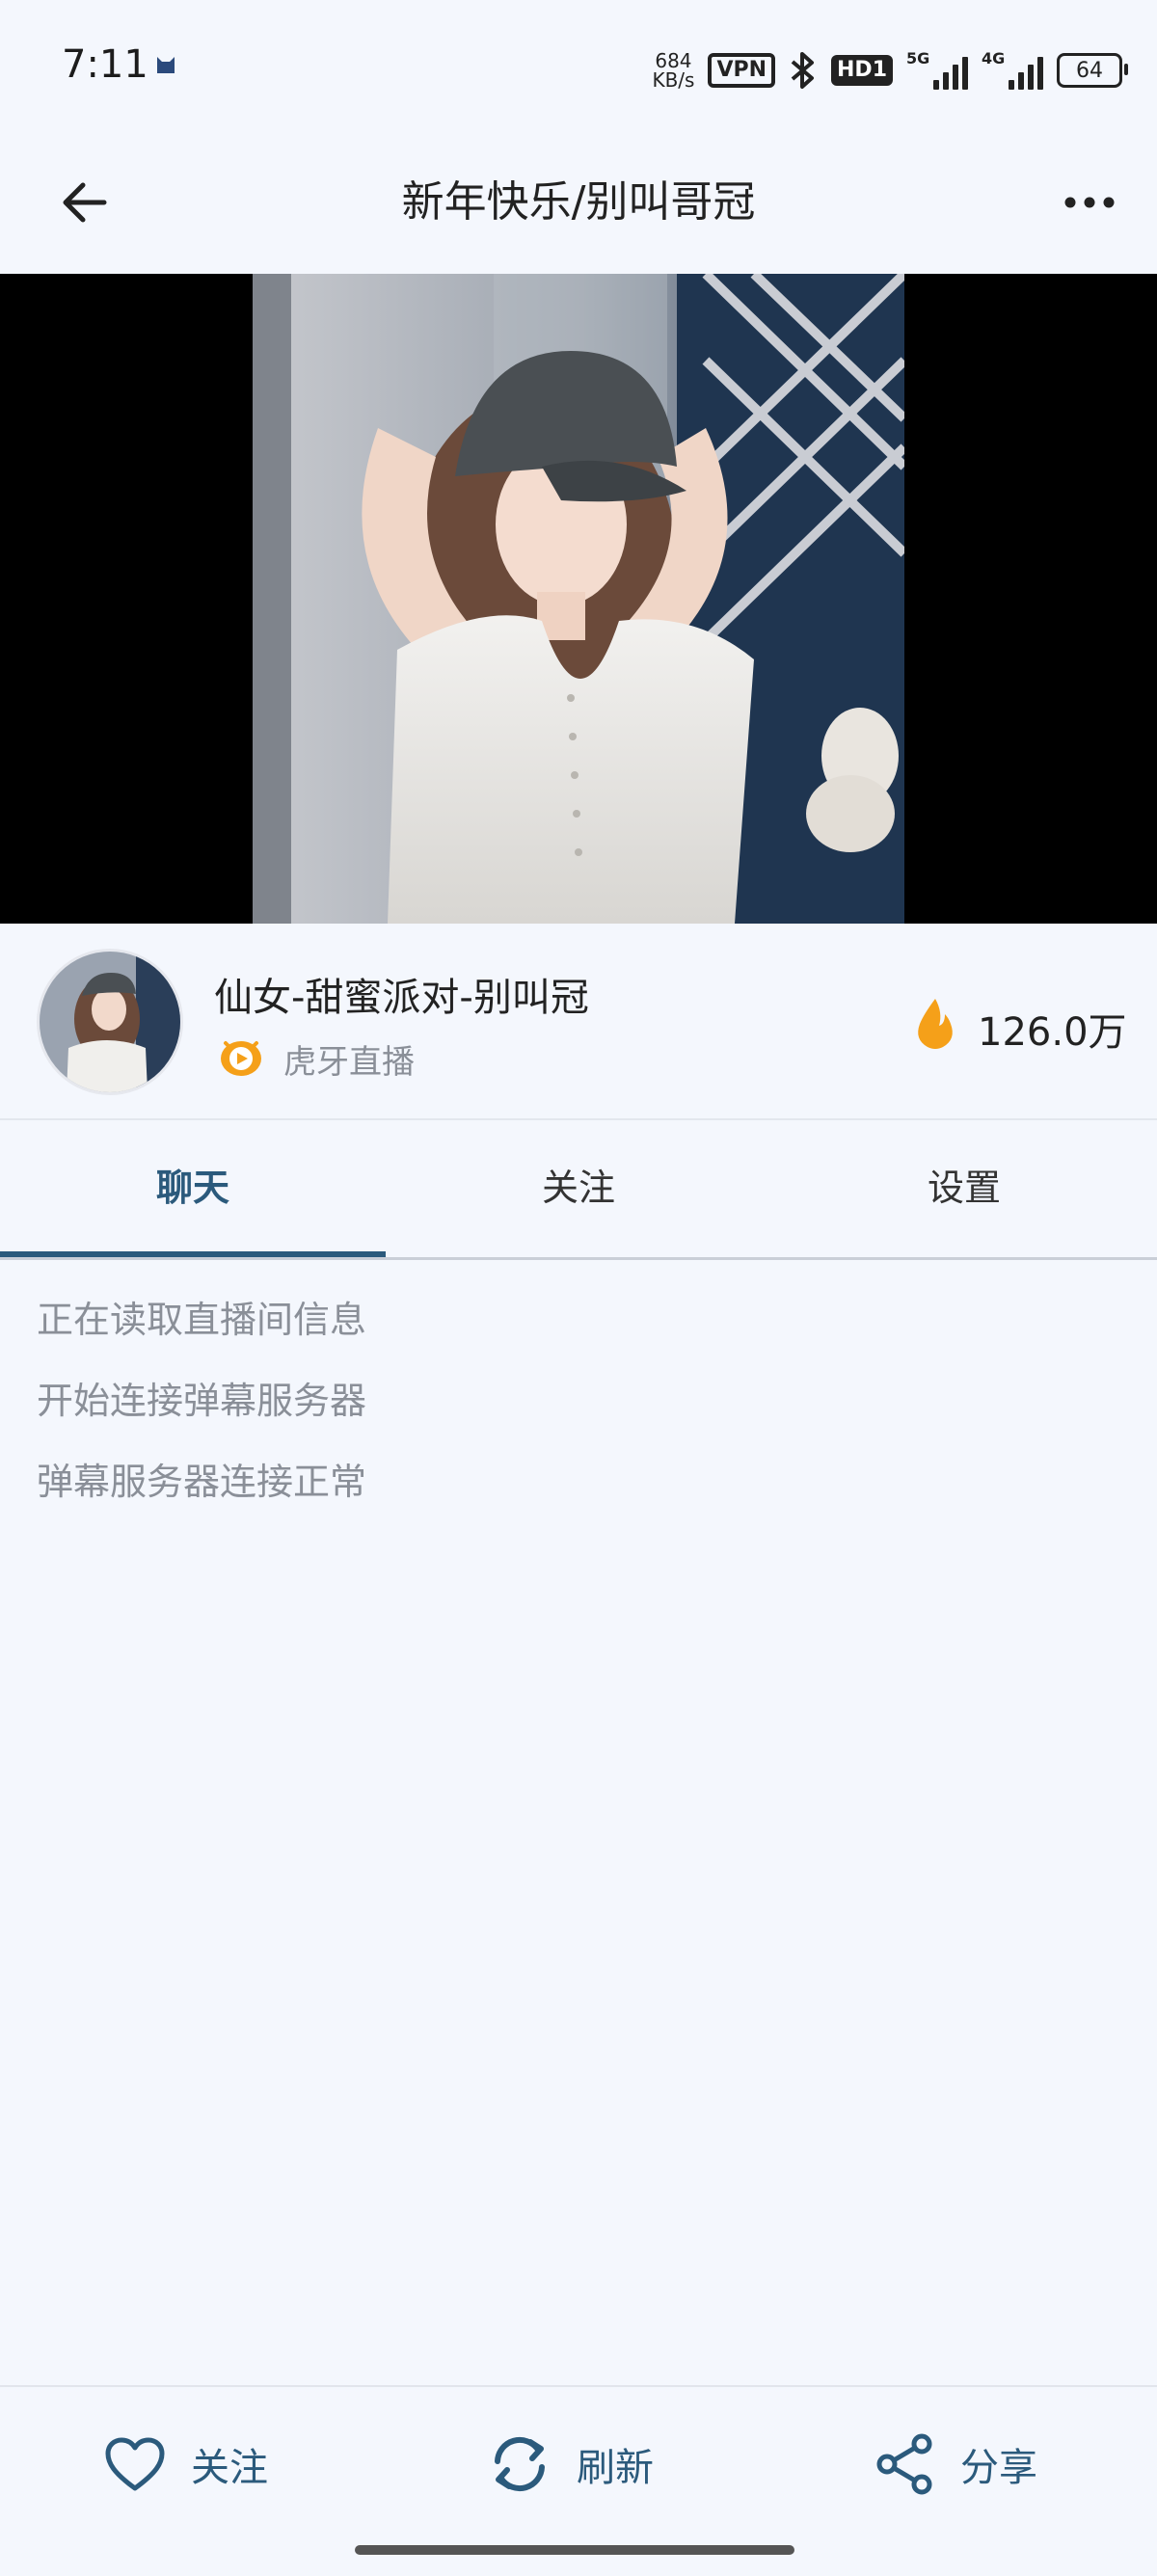 The width and height of the screenshot is (1157, 2576). What do you see at coordinates (202, 1482) in the screenshot?
I see `chat-message: 弹幕服务器连接正常` at bounding box center [202, 1482].